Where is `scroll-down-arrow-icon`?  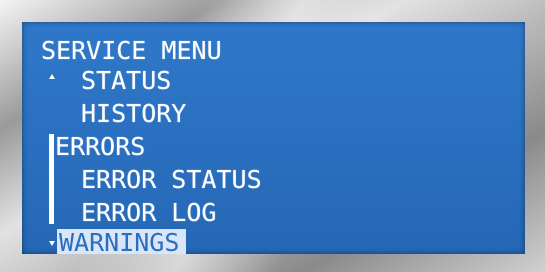 scroll-down-arrow-icon is located at coordinates (52, 243).